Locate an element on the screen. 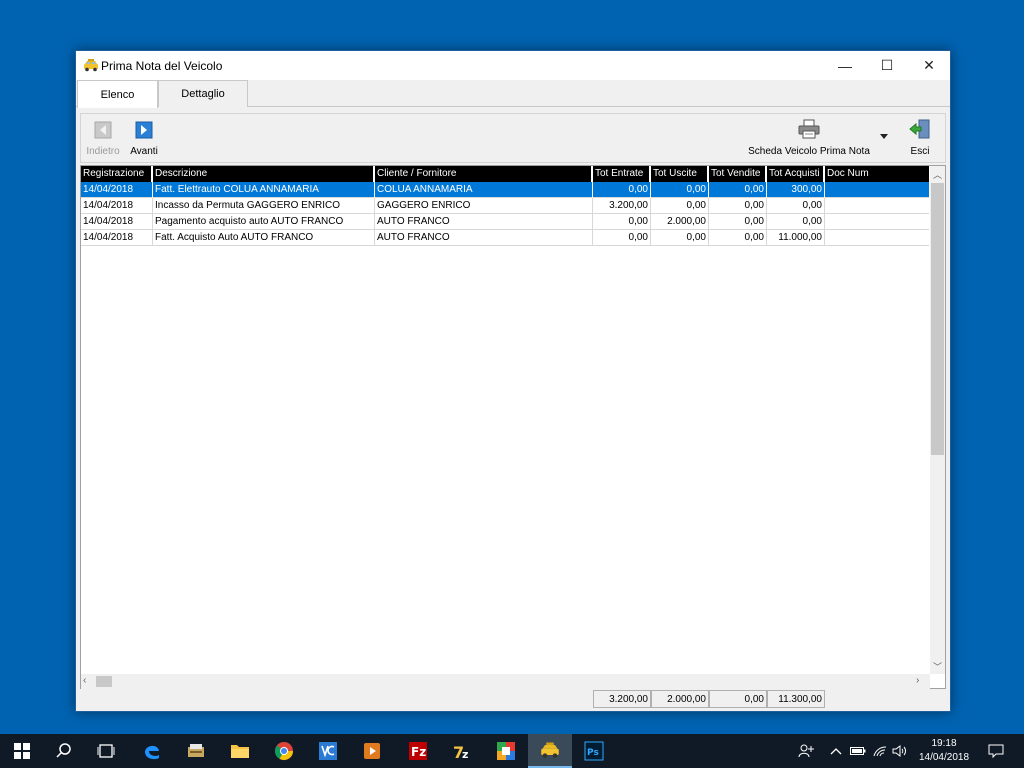 The height and width of the screenshot is (768, 1024). cell-descrizione: Fatt. Acquisto Auto AUTO FRANCO is located at coordinates (264, 238).